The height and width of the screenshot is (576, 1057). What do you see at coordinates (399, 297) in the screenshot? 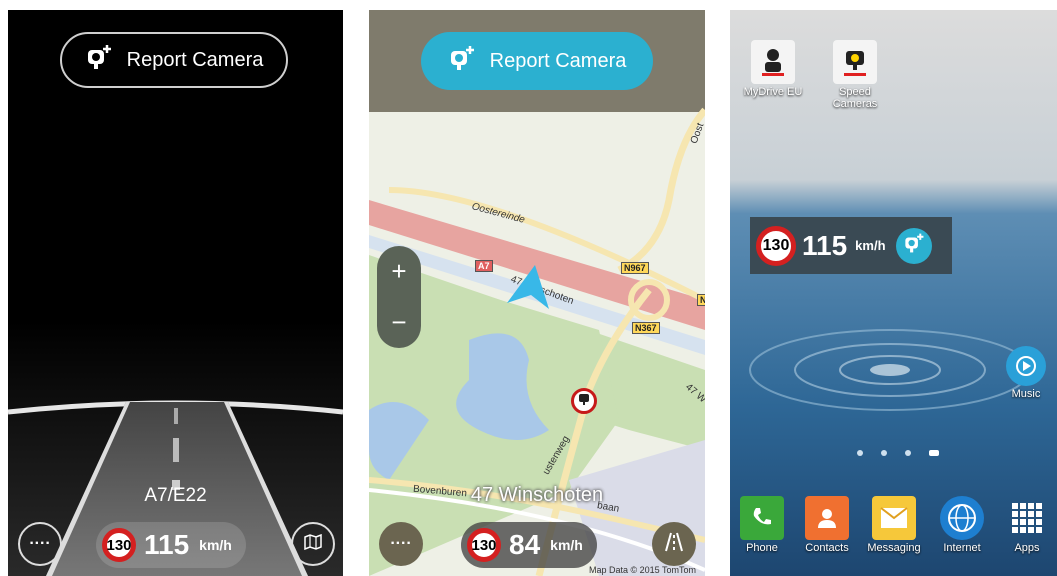
I see `zoom-control: + −` at bounding box center [399, 297].